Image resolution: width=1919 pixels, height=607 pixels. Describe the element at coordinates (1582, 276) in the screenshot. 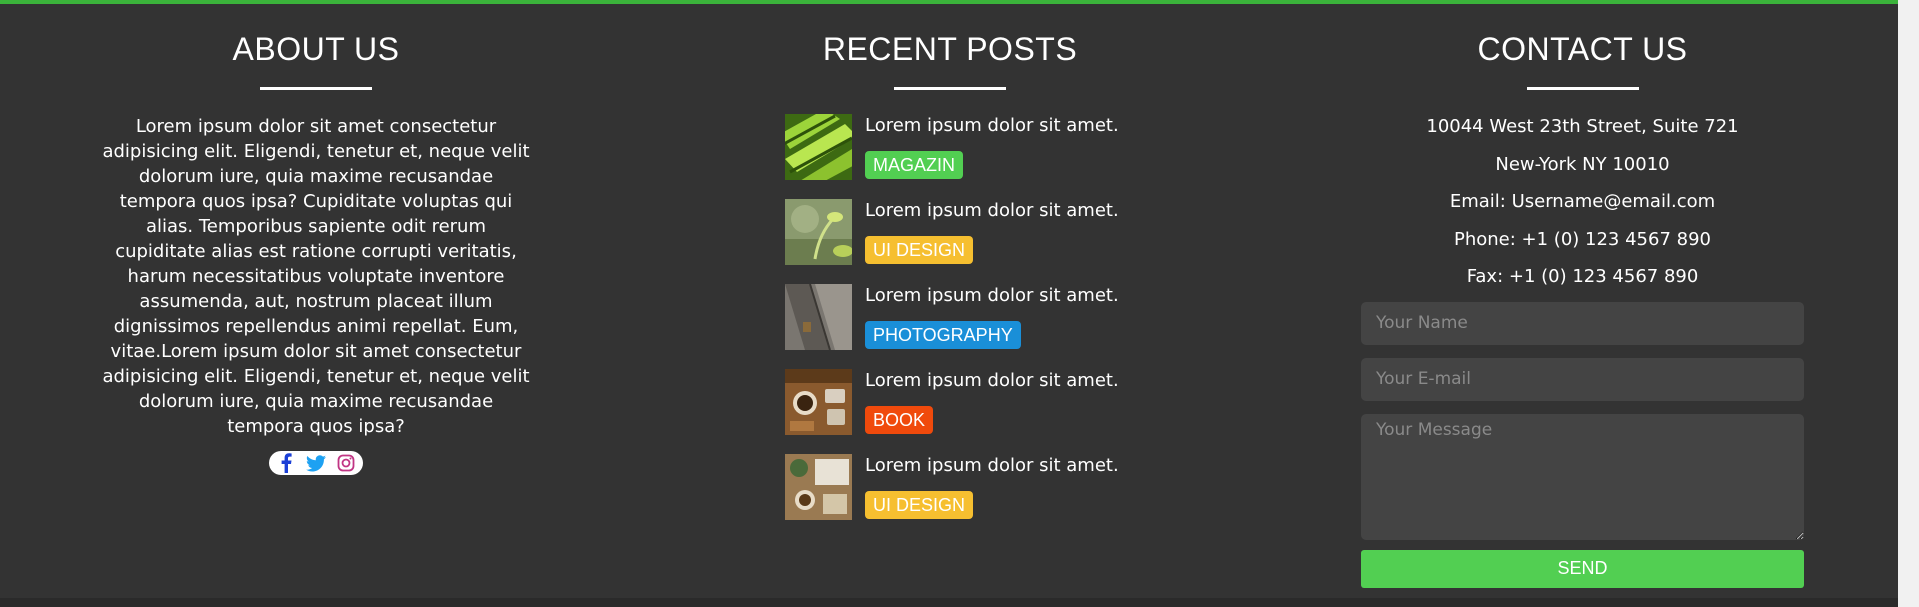

I see `contact-fax: Fax: +1 (0) 123 4567 890` at that location.